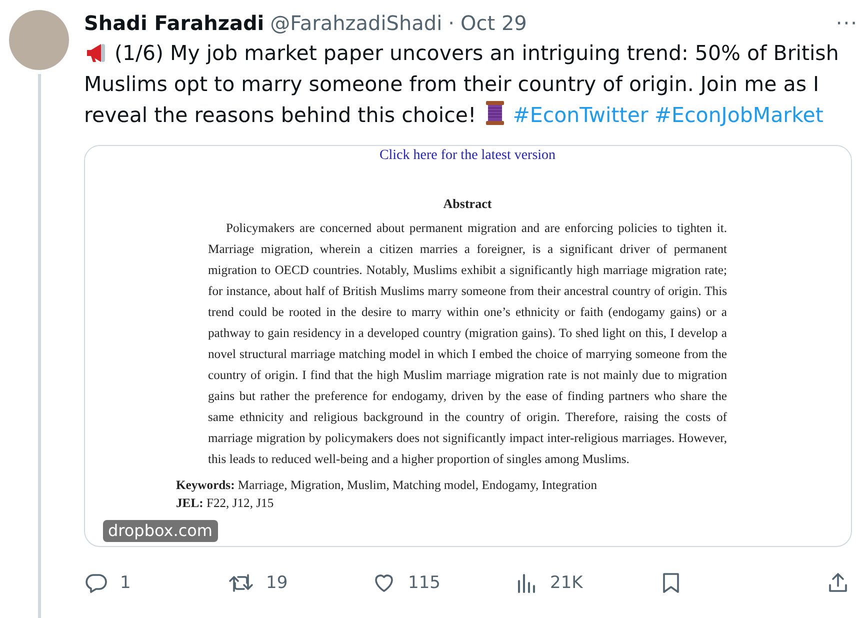 This screenshot has width=868, height=618. I want to click on share-button, so click(838, 583).